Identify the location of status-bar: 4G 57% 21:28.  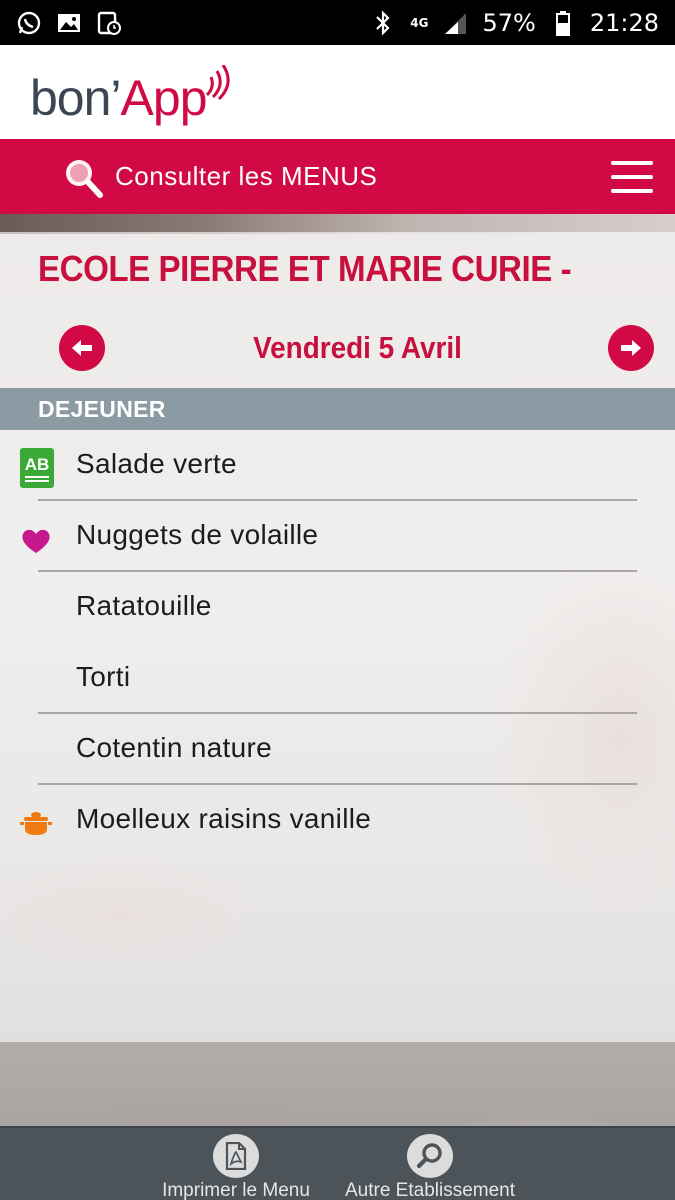
(337, 22).